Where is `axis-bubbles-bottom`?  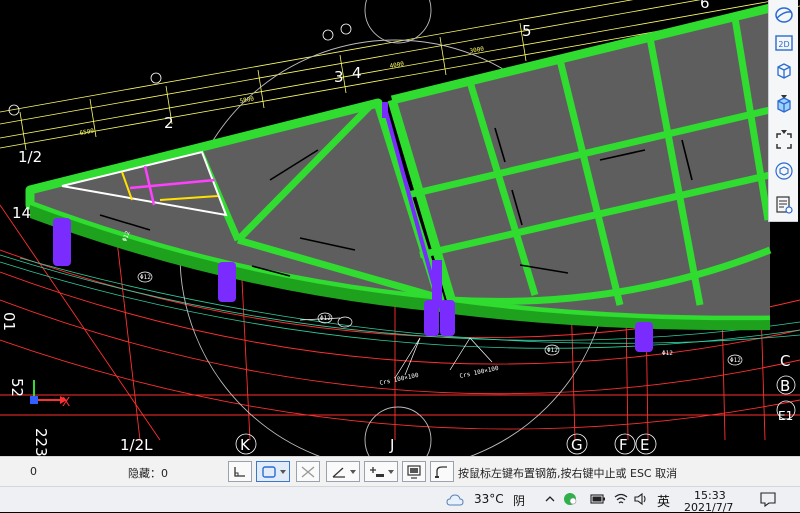 axis-bubbles-bottom is located at coordinates (446, 444).